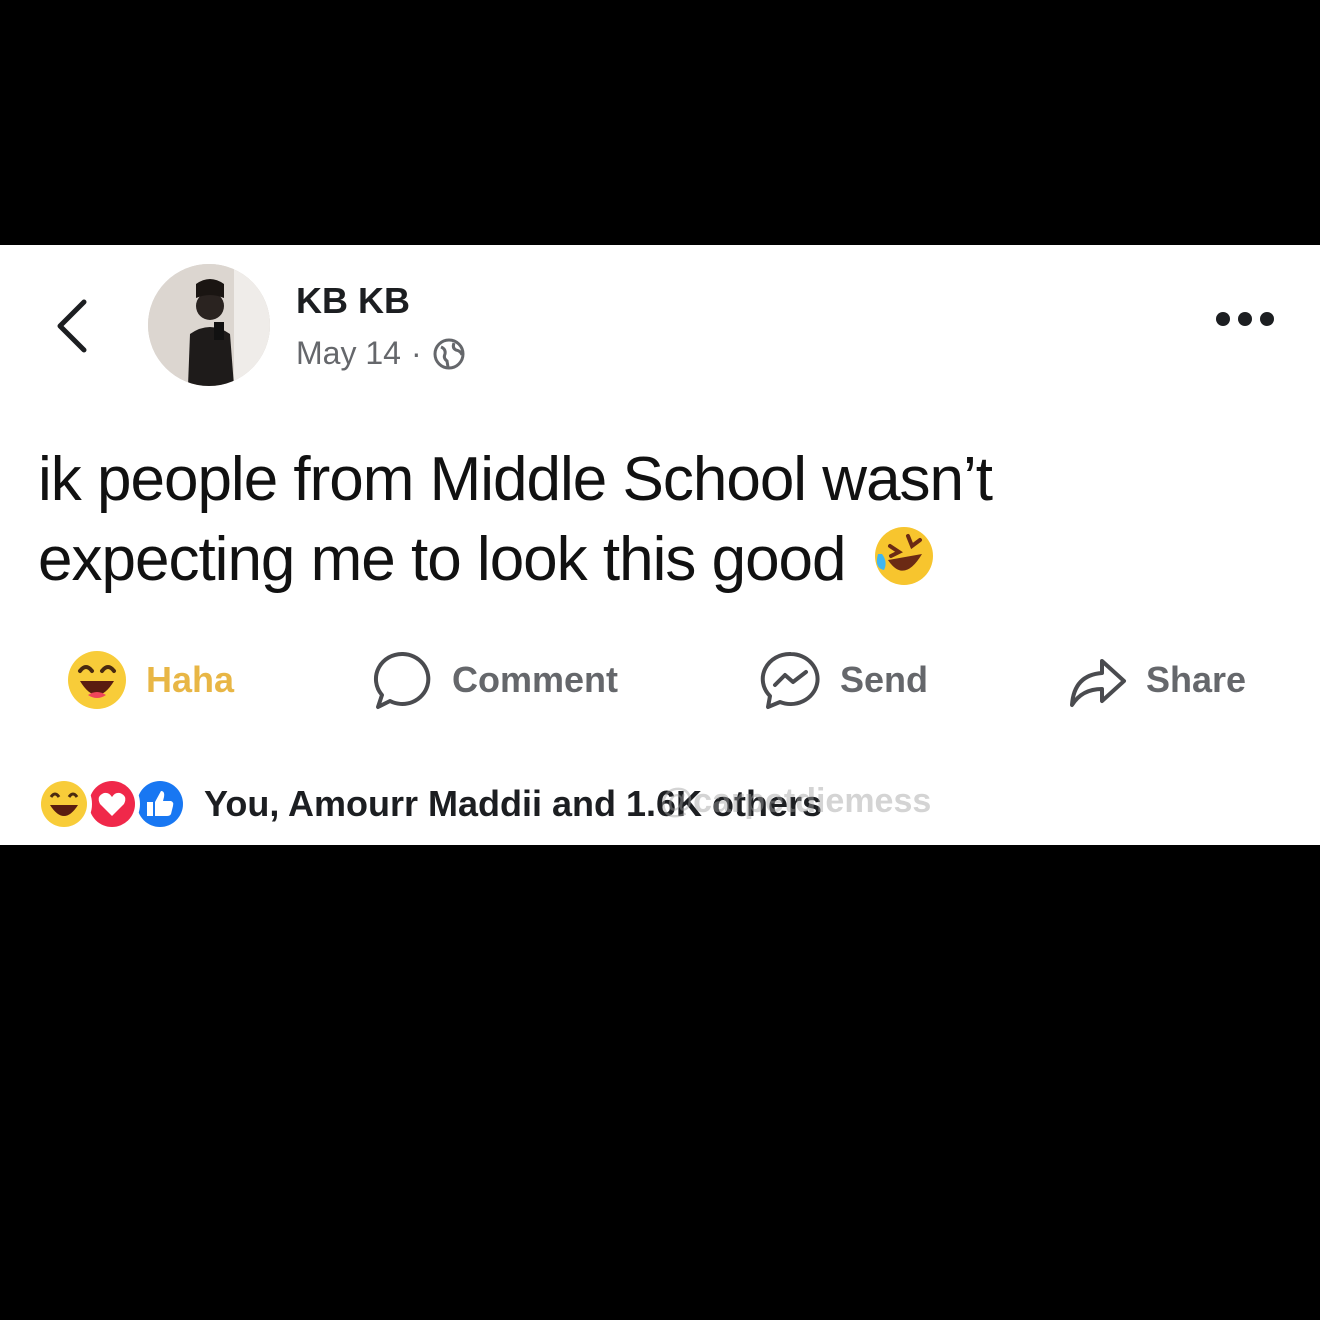 Image resolution: width=1320 pixels, height=1320 pixels. I want to click on back-arrow-icon, so click(72, 326).